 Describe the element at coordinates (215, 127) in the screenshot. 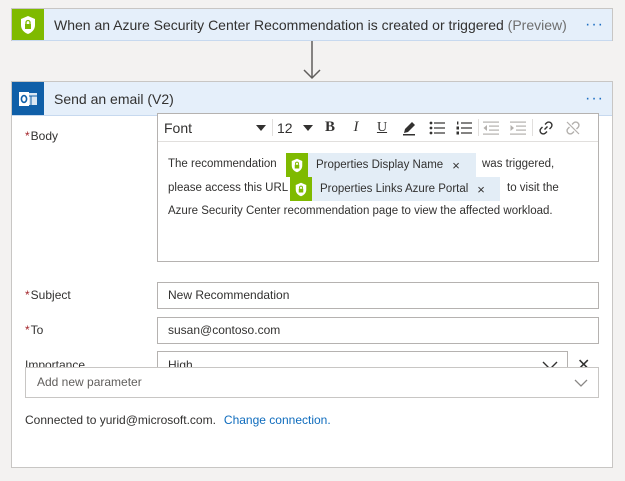

I see `font-family-select: Font` at that location.